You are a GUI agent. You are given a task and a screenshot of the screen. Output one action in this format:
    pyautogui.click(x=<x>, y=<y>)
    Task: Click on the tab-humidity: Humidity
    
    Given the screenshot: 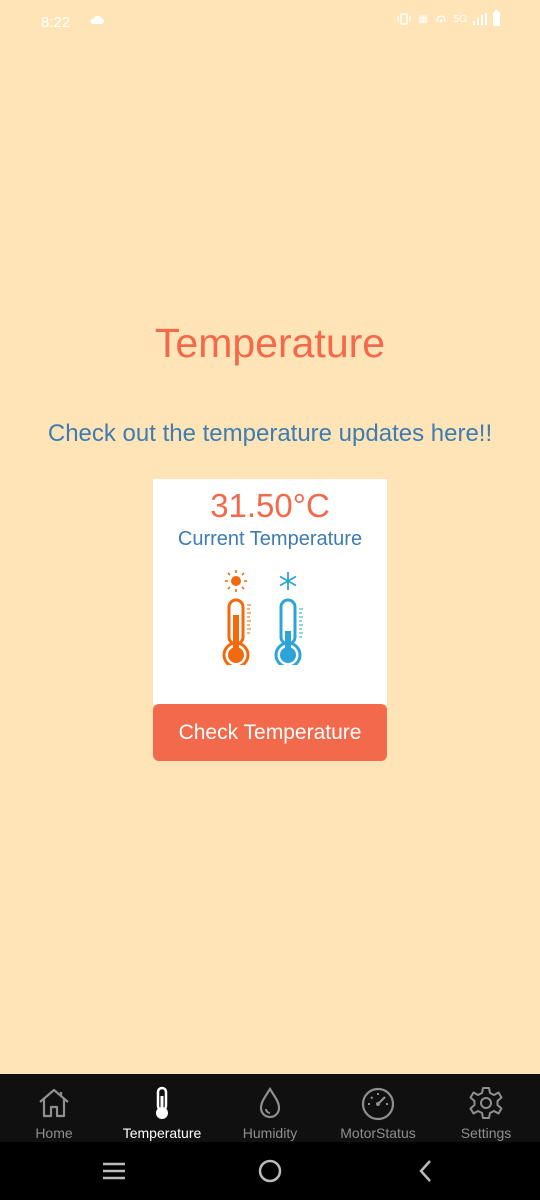 What is the action you would take?
    pyautogui.click(x=270, y=1108)
    